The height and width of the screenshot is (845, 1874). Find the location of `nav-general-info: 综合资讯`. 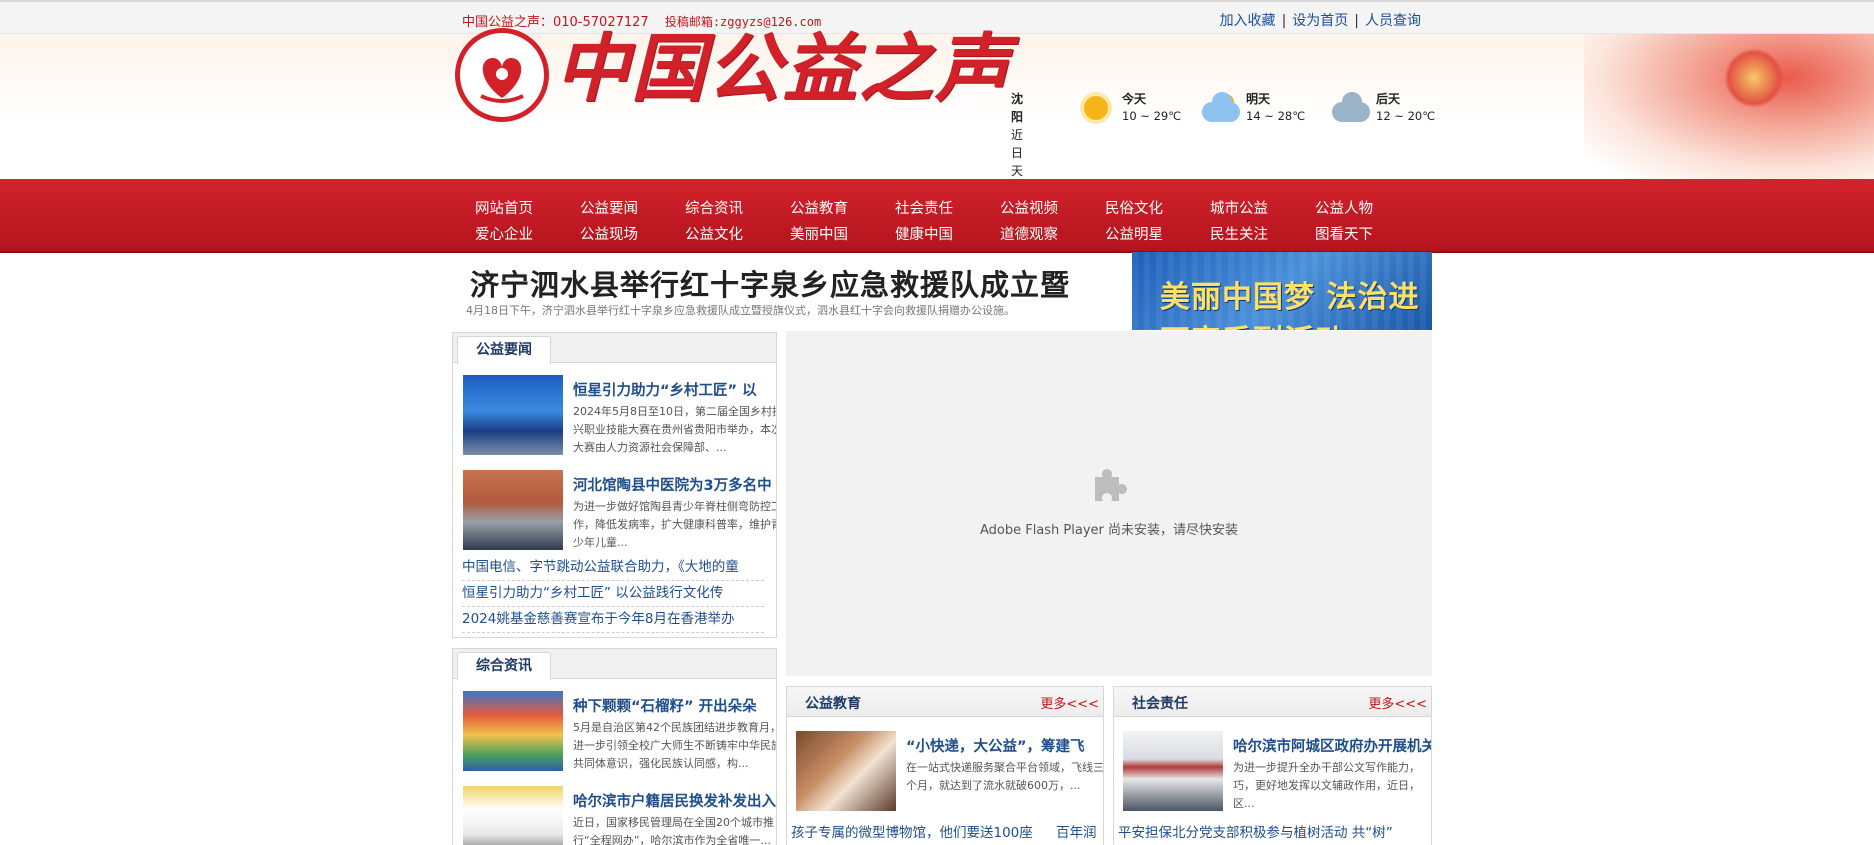

nav-general-info: 综合资讯 is located at coordinates (737, 207).